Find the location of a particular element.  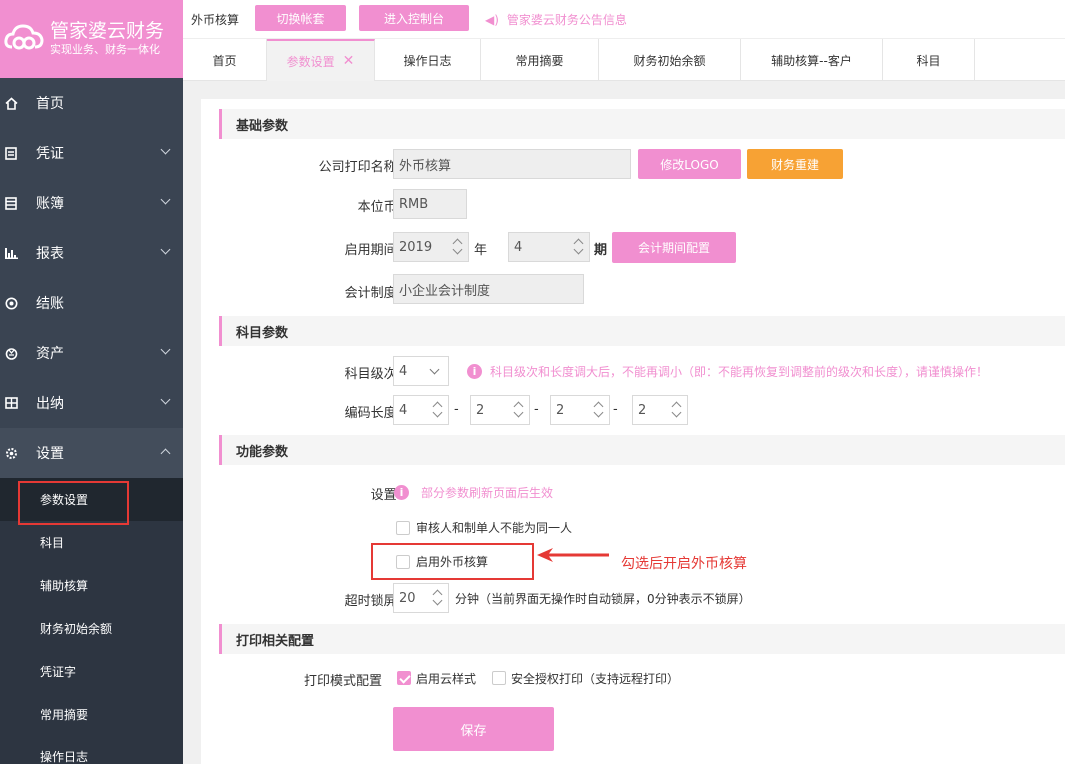

lock-stepper: 20 is located at coordinates (421, 598).